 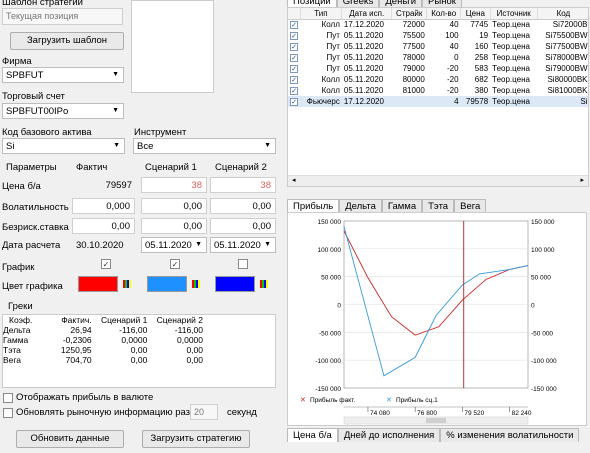 I want to click on price-fact: 79597, so click(x=118, y=185).